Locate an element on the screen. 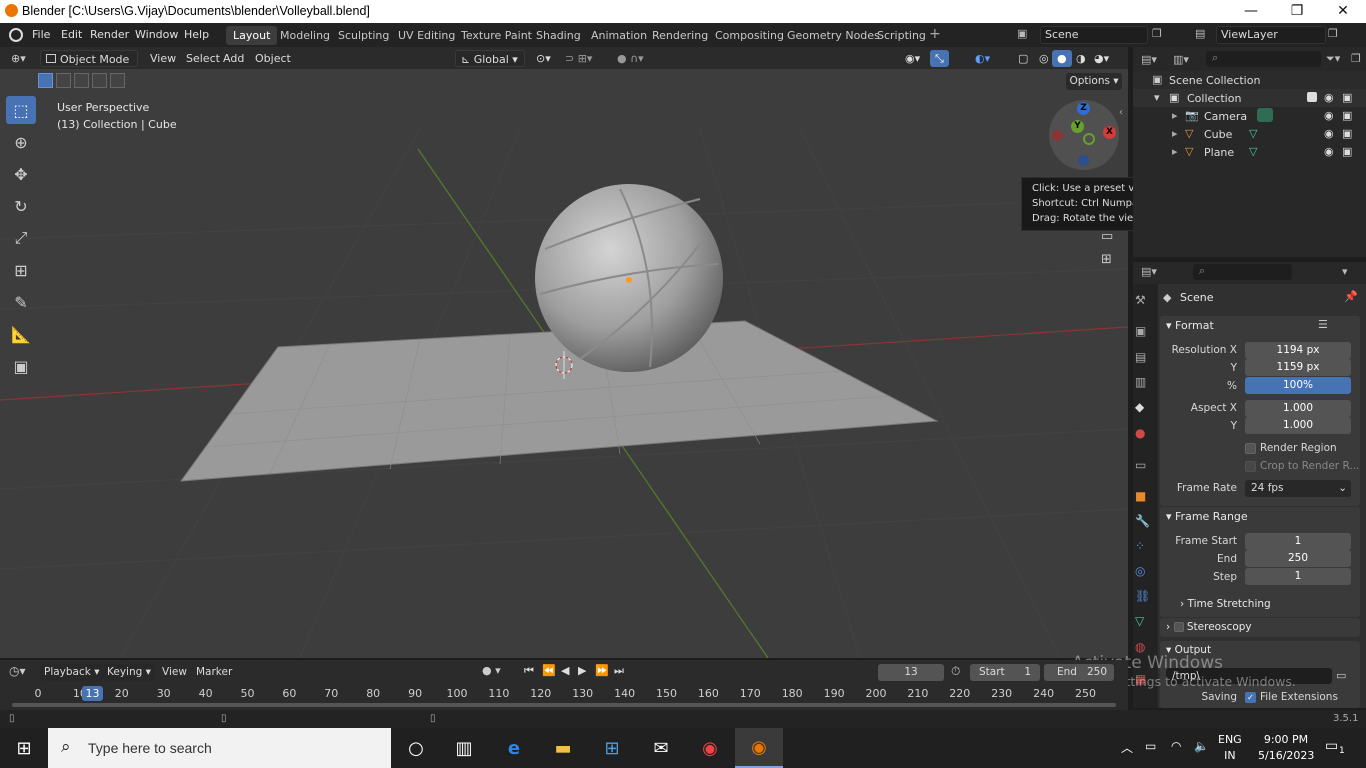 This screenshot has width=1366, height=768. properties-options-icon: ▾ is located at coordinates (1345, 271).